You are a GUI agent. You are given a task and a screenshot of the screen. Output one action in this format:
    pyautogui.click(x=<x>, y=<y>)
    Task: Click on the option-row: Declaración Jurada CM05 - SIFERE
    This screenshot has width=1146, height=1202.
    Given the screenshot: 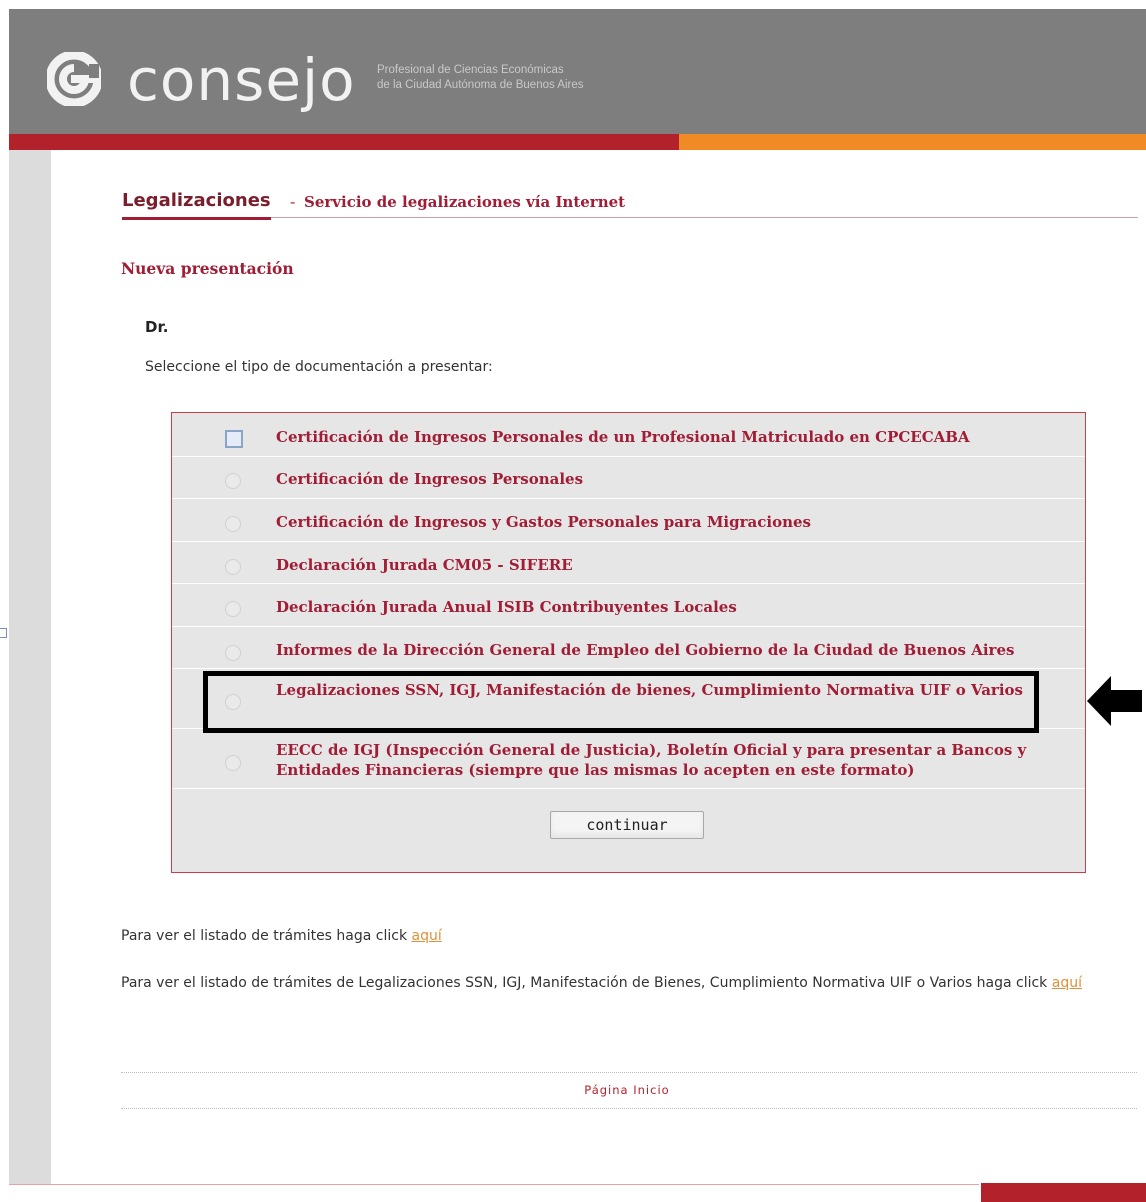 What is the action you would take?
    pyautogui.click(x=628, y=562)
    